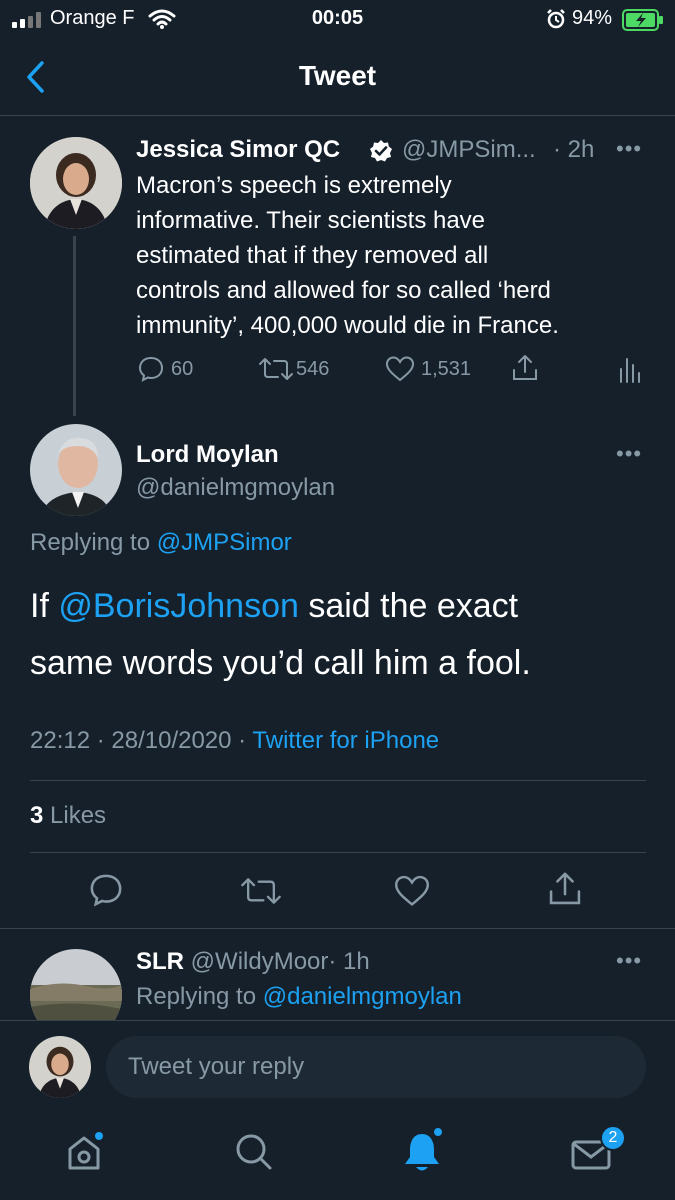 Image resolution: width=675 pixels, height=1200 pixels. What do you see at coordinates (629, 369) in the screenshot?
I see `analytics-icon` at bounding box center [629, 369].